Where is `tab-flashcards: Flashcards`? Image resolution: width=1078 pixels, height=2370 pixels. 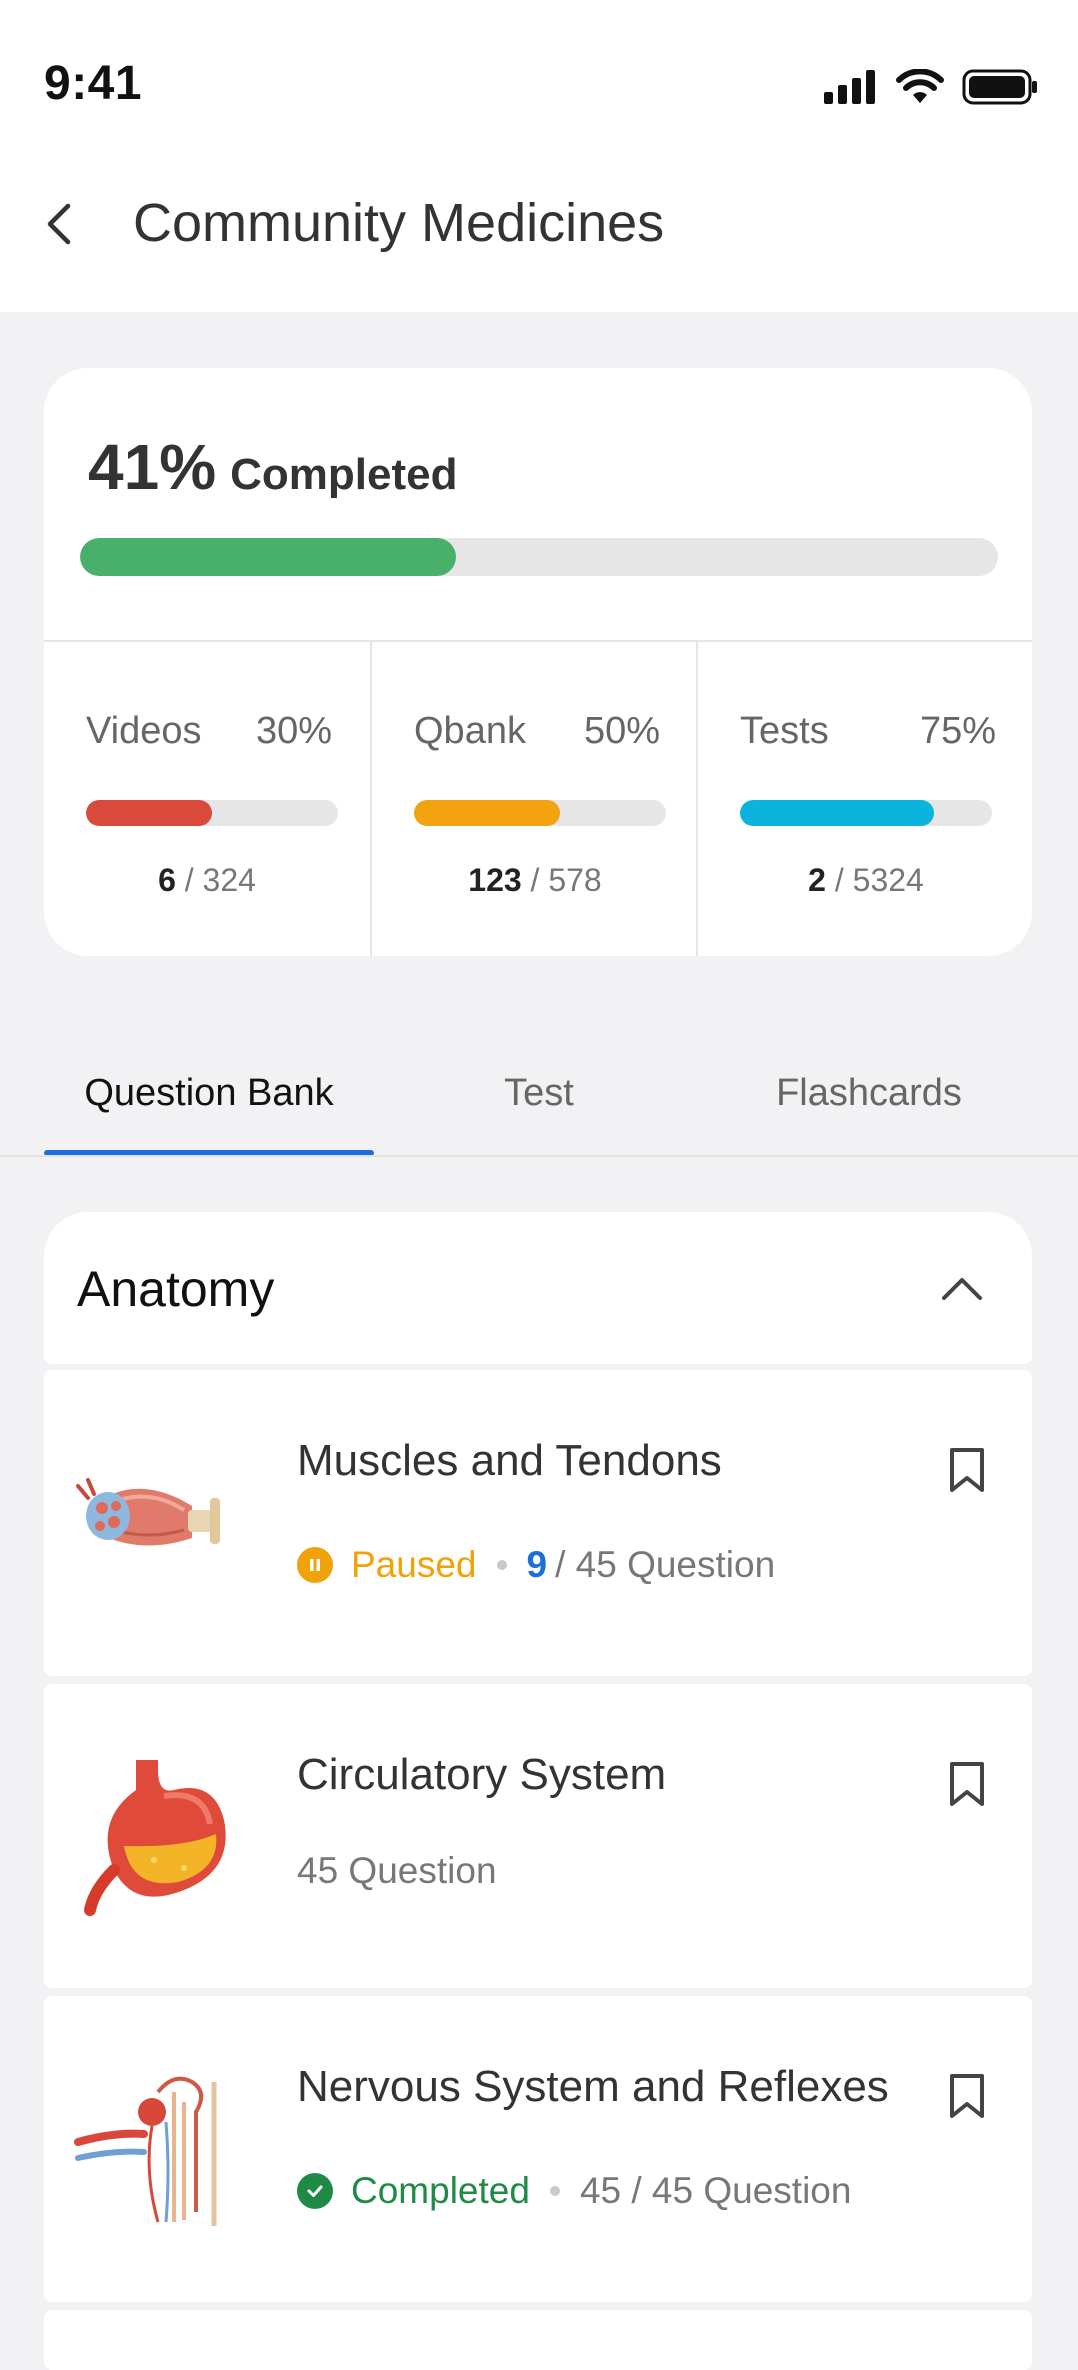 tab-flashcards: Flashcards is located at coordinates (869, 1093).